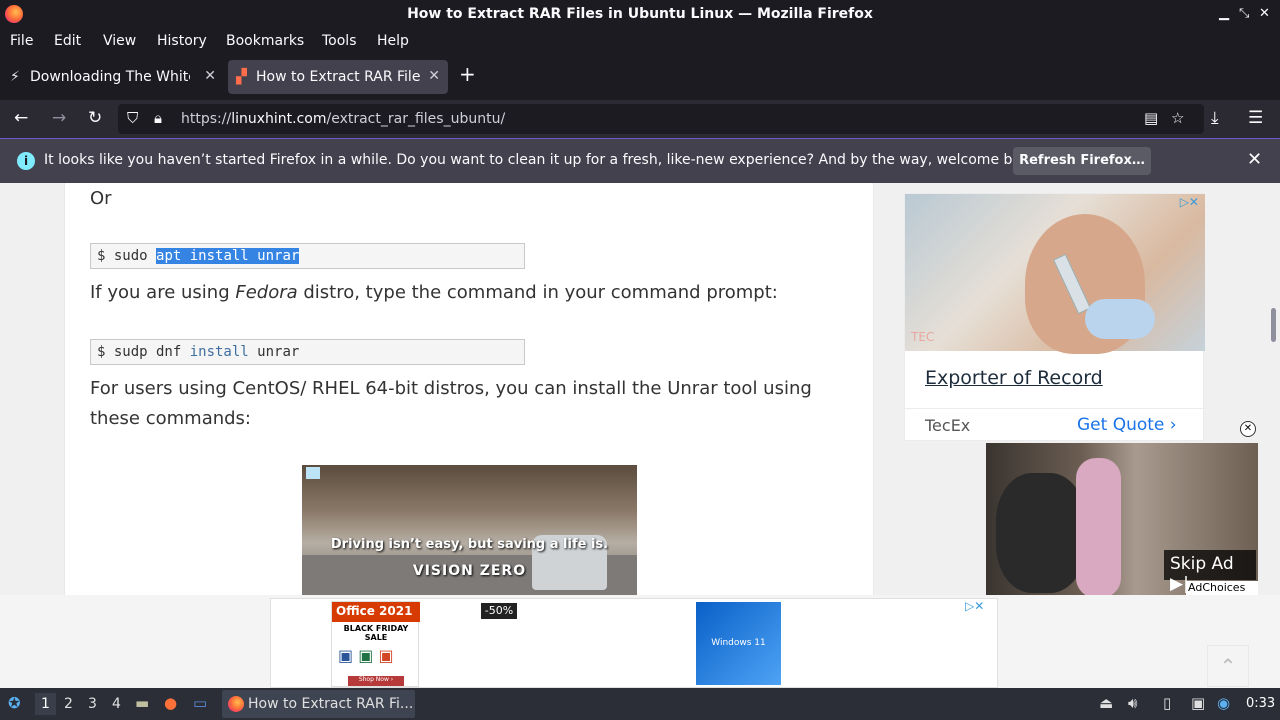 This screenshot has width=1280, height=720. What do you see at coordinates (142, 703) in the screenshot?
I see `file-manager-icon: ▬` at bounding box center [142, 703].